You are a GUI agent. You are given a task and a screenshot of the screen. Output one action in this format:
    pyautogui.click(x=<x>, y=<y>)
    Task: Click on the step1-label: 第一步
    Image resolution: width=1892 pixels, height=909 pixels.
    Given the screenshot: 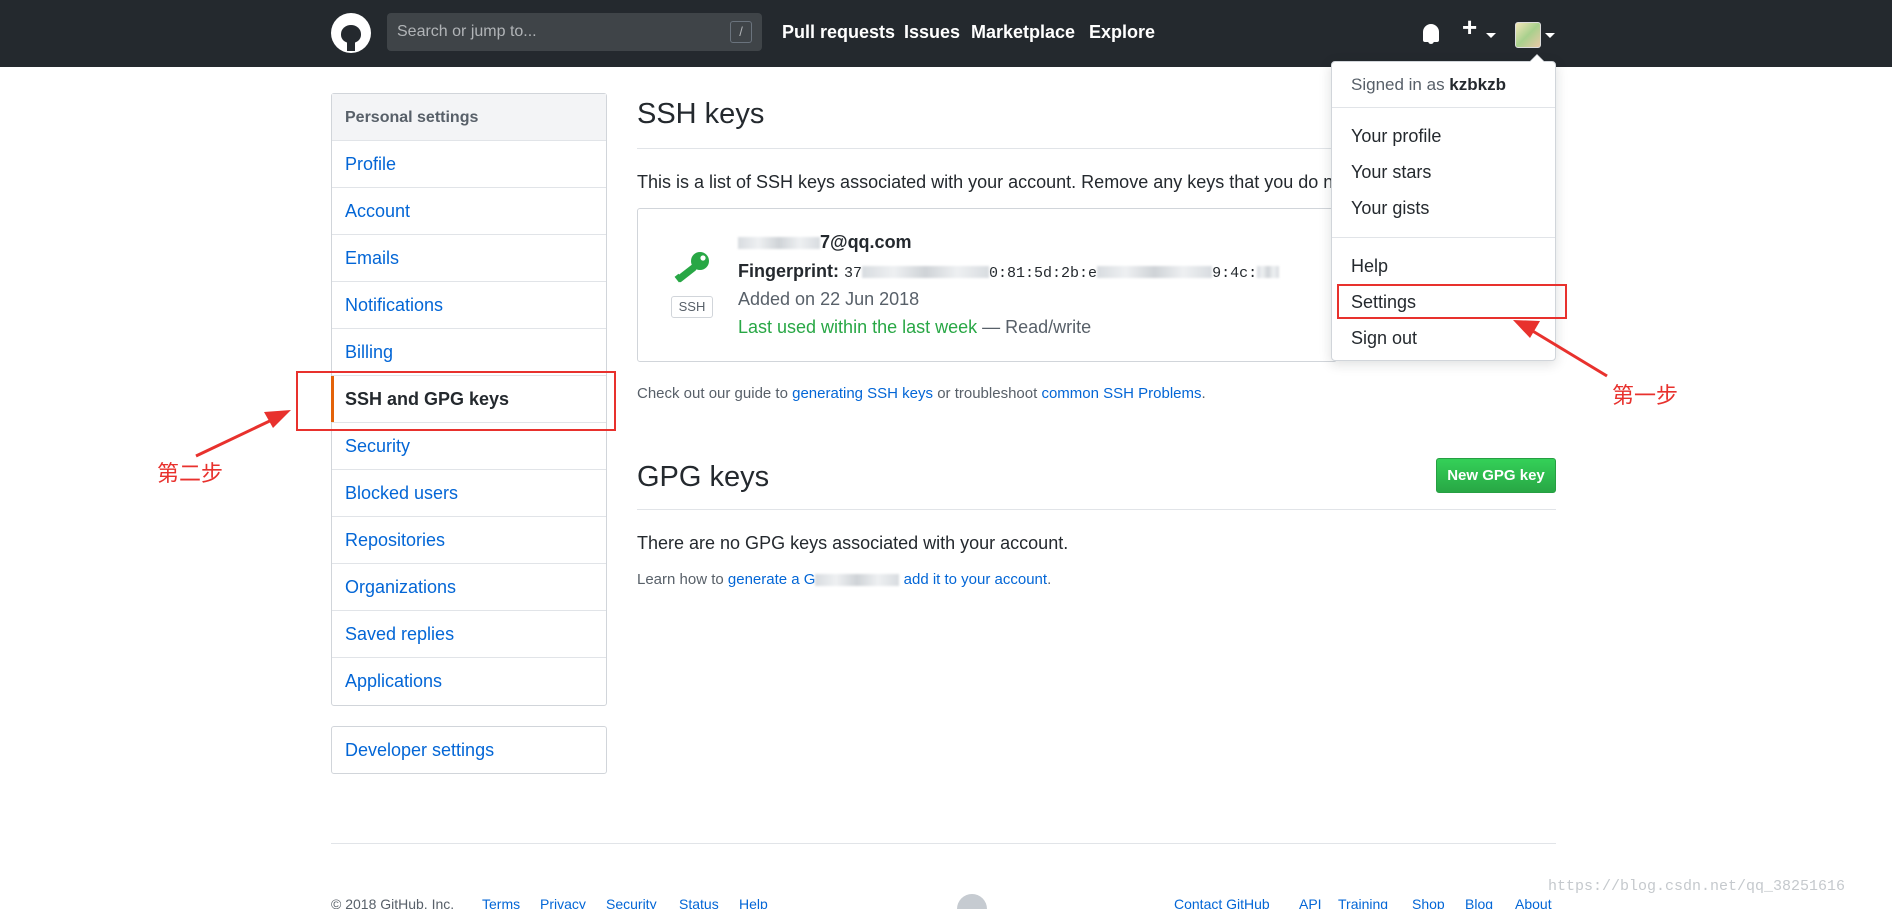 What is the action you would take?
    pyautogui.click(x=1645, y=396)
    